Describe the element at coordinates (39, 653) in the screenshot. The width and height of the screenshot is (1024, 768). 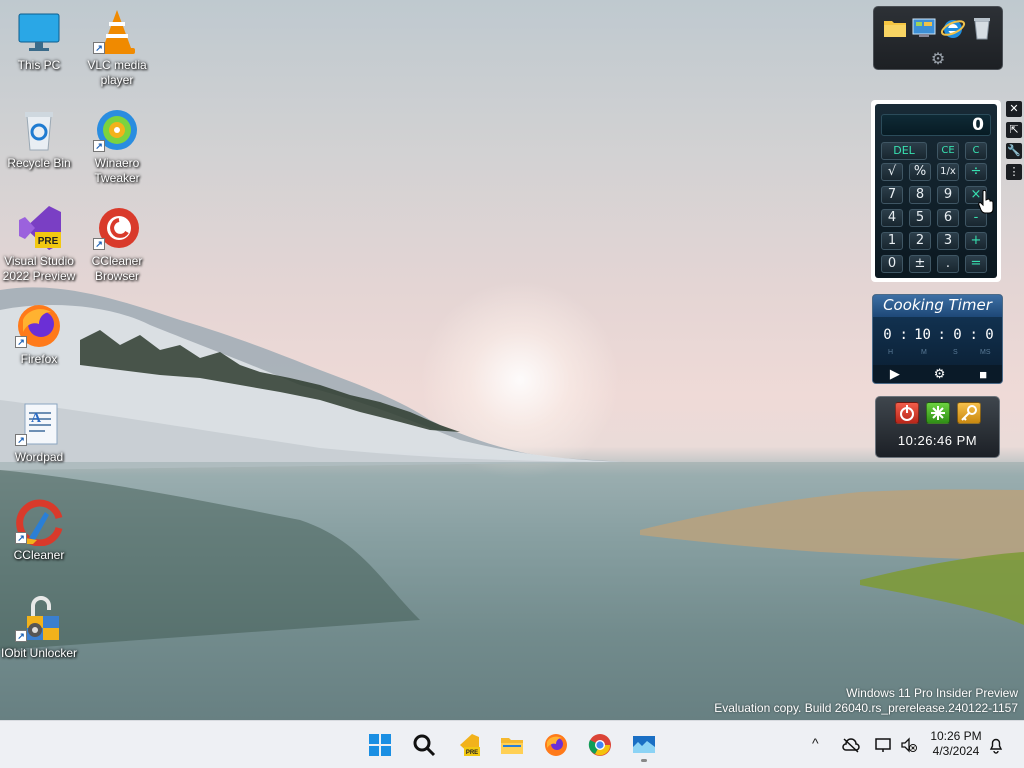
I see `desktop-icon-label: IObit Unlocker` at that location.